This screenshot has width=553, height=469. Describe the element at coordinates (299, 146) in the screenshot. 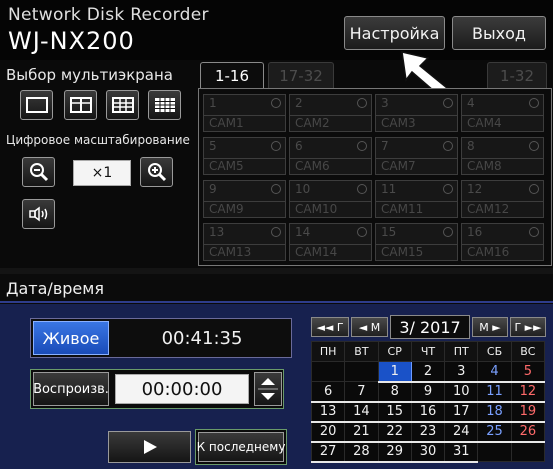

I see `camera-number: 6` at that location.